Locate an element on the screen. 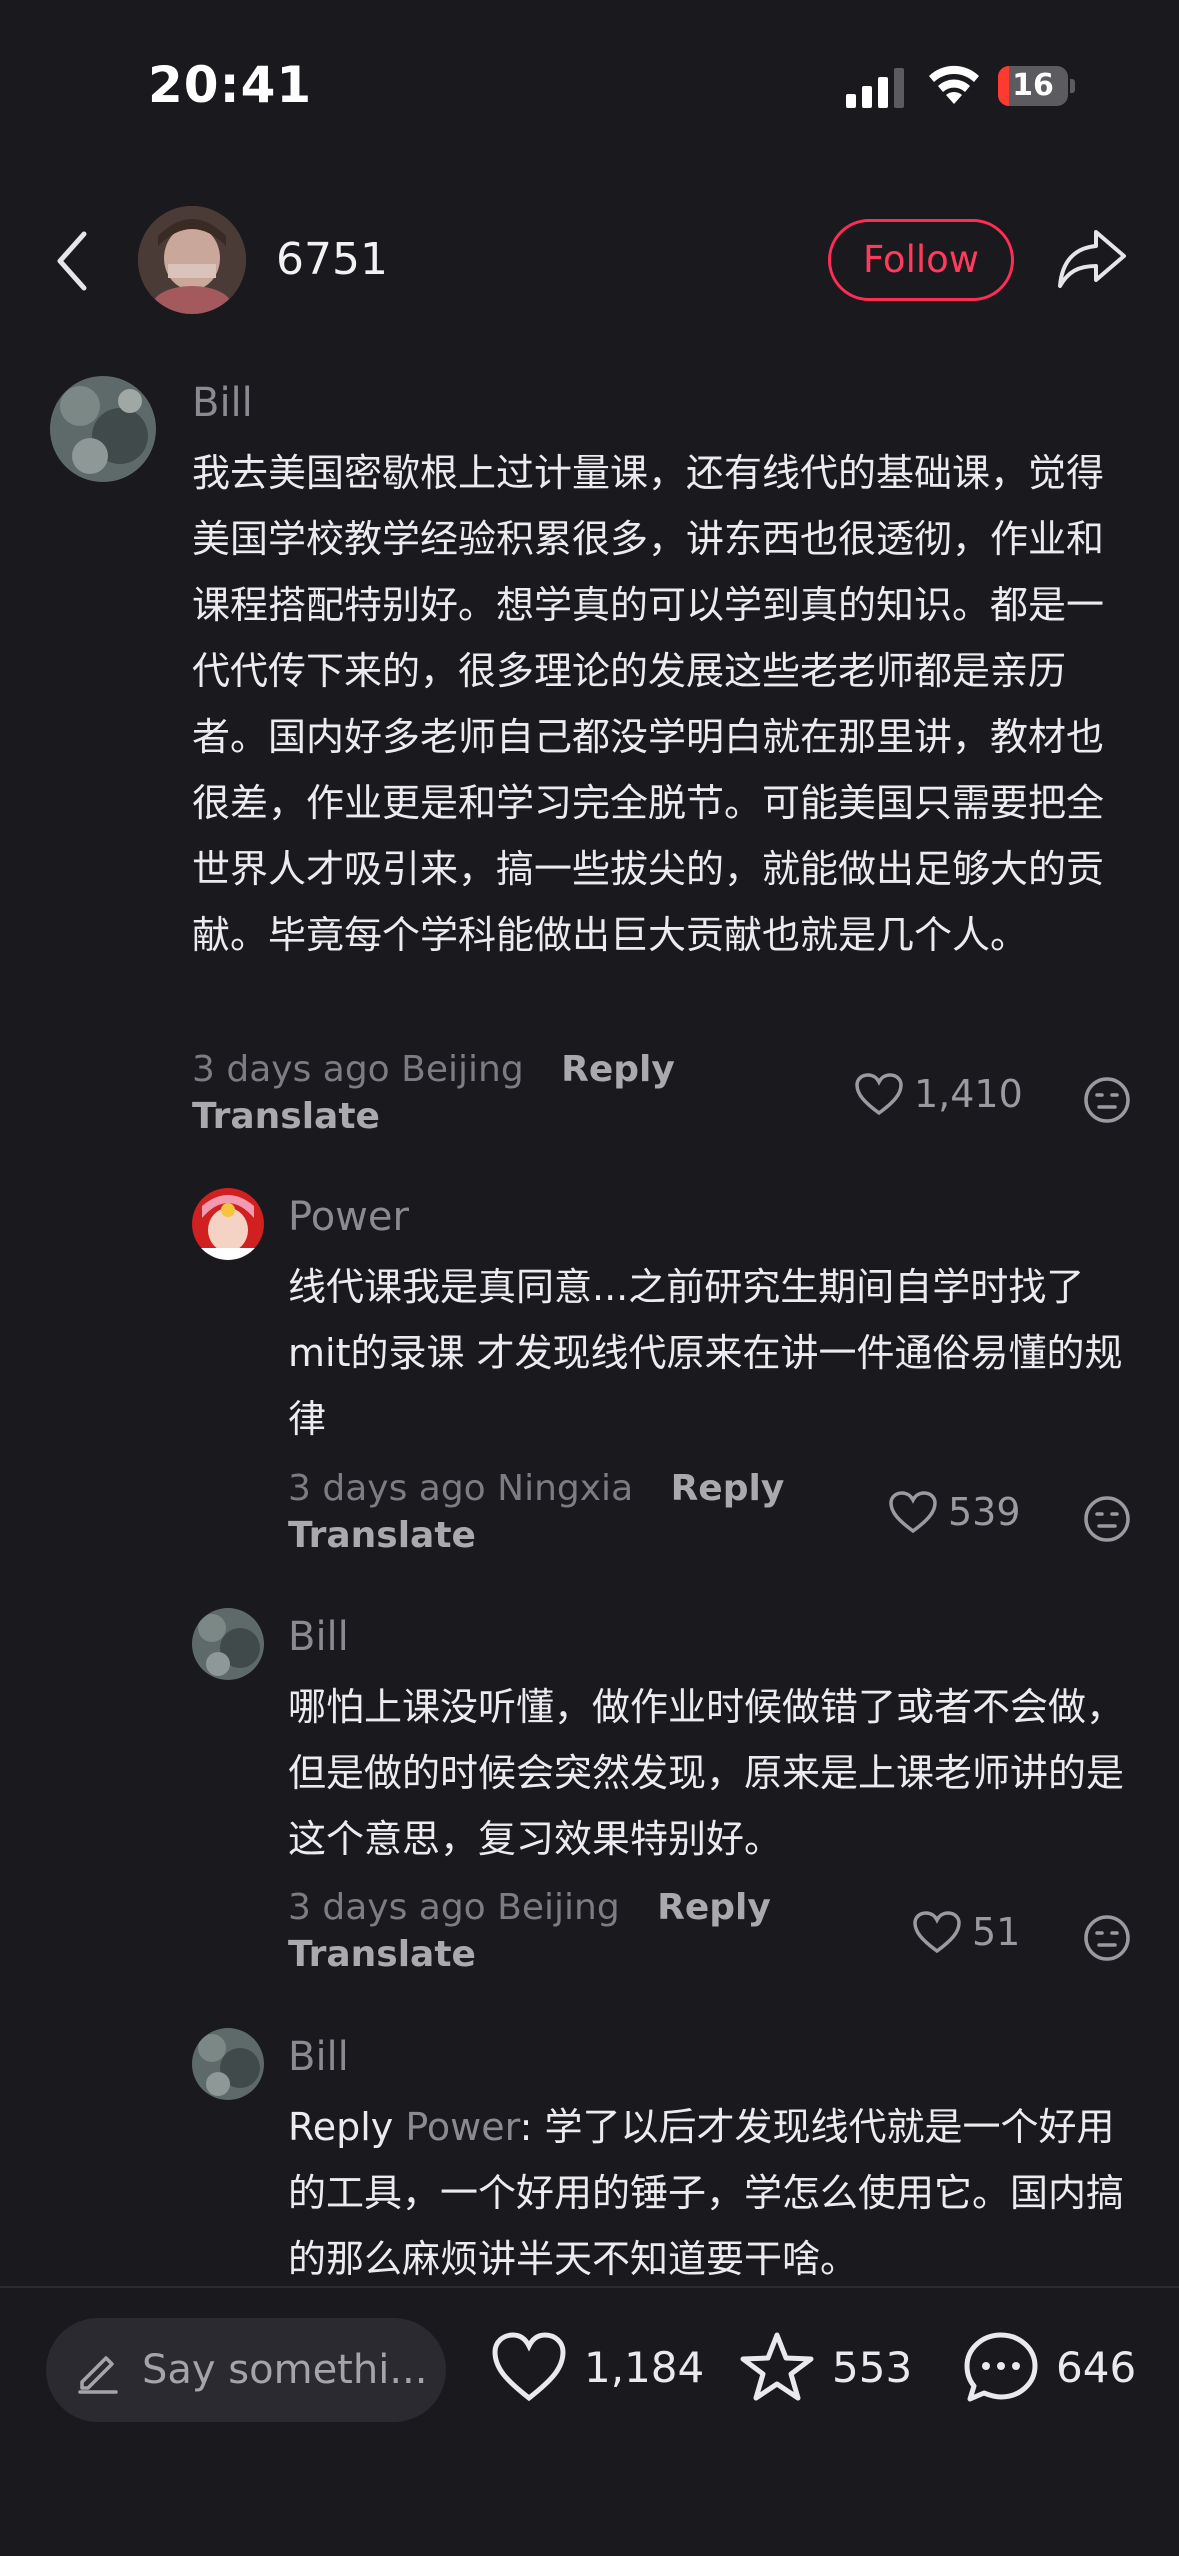  comment-like-count: 51 is located at coordinates (996, 1932).